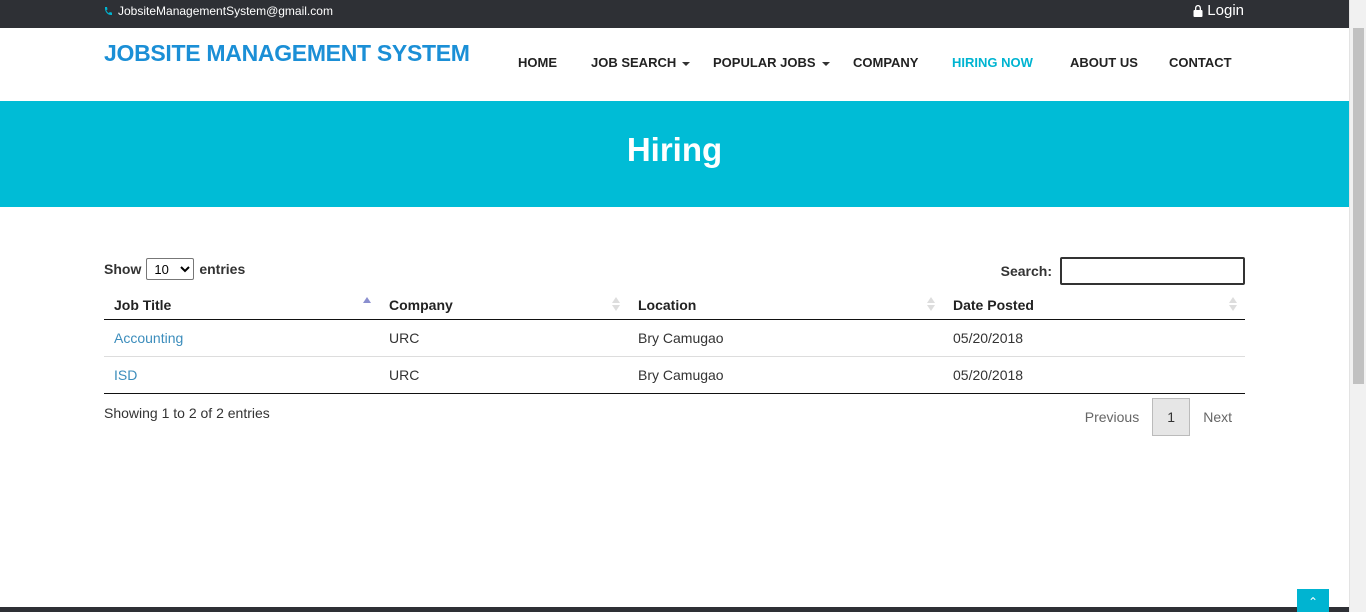 The width and height of the screenshot is (1366, 612). Describe the element at coordinates (1217, 417) in the screenshot. I see `next-page-button: Next` at that location.